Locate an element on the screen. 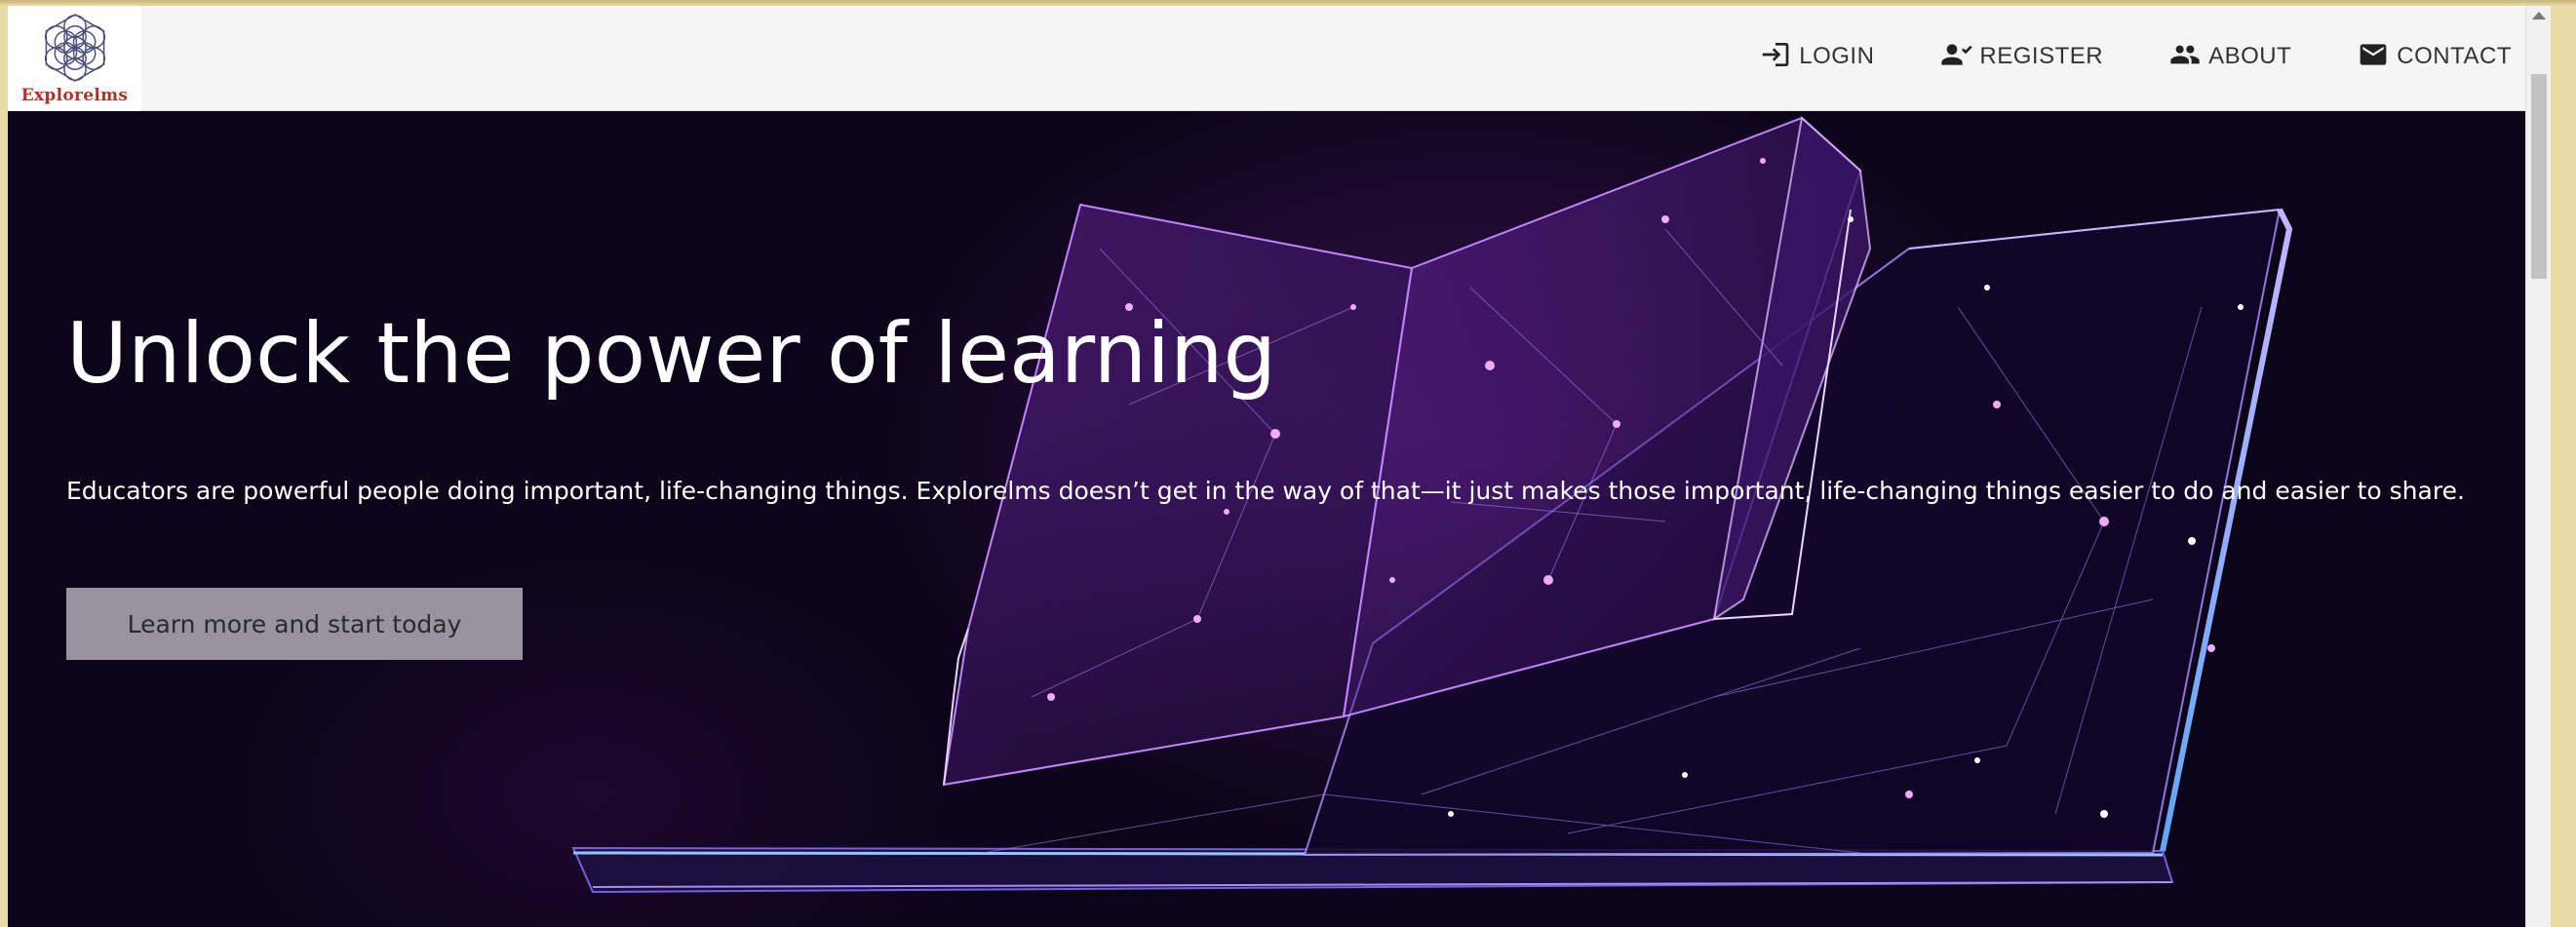  about-icon is located at coordinates (2185, 54).